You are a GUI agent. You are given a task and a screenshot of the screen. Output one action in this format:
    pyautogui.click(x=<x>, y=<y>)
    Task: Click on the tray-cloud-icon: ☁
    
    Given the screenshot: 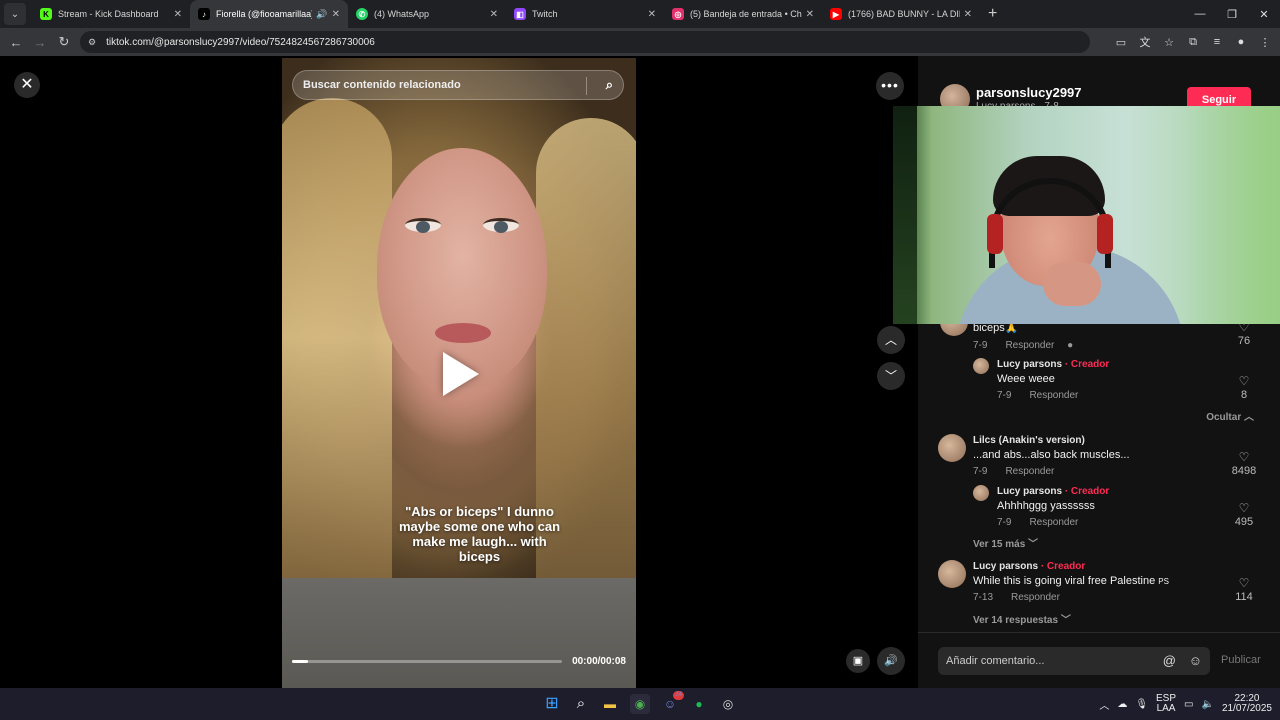 What is the action you would take?
    pyautogui.click(x=1122, y=704)
    